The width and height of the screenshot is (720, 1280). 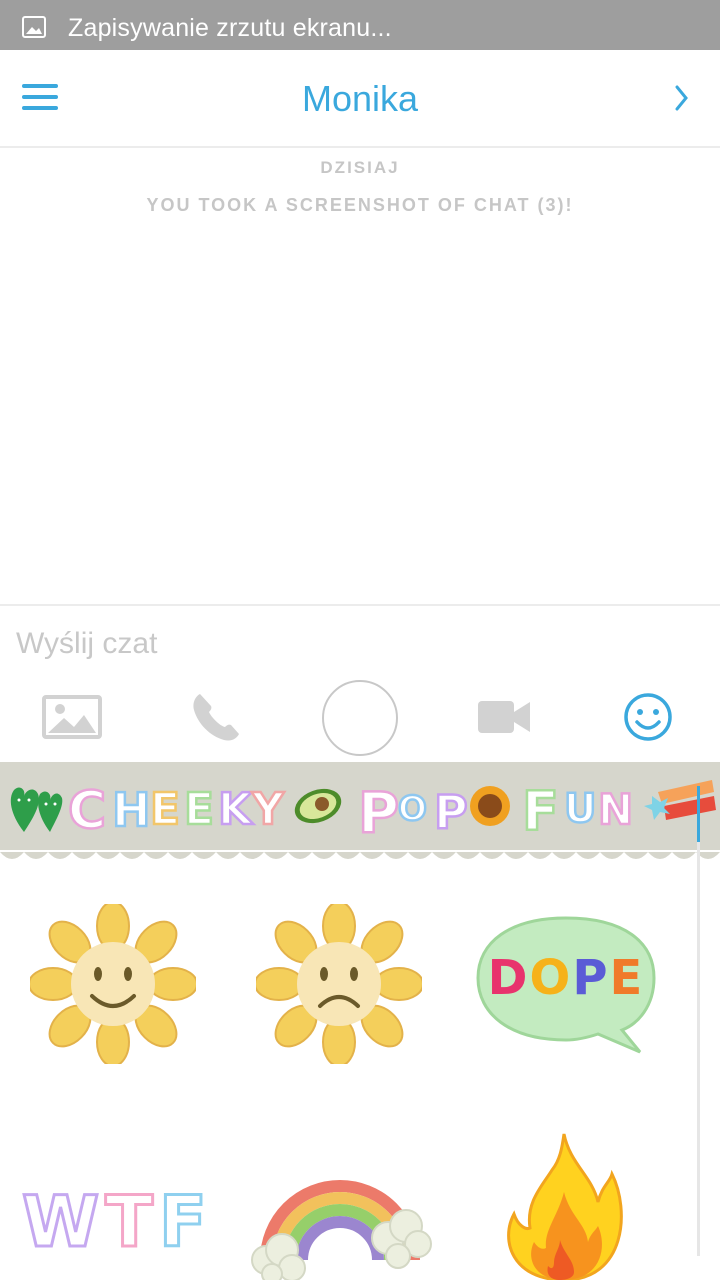 I want to click on wtf-sticker-text: WTF, so click(x=116, y=1222).